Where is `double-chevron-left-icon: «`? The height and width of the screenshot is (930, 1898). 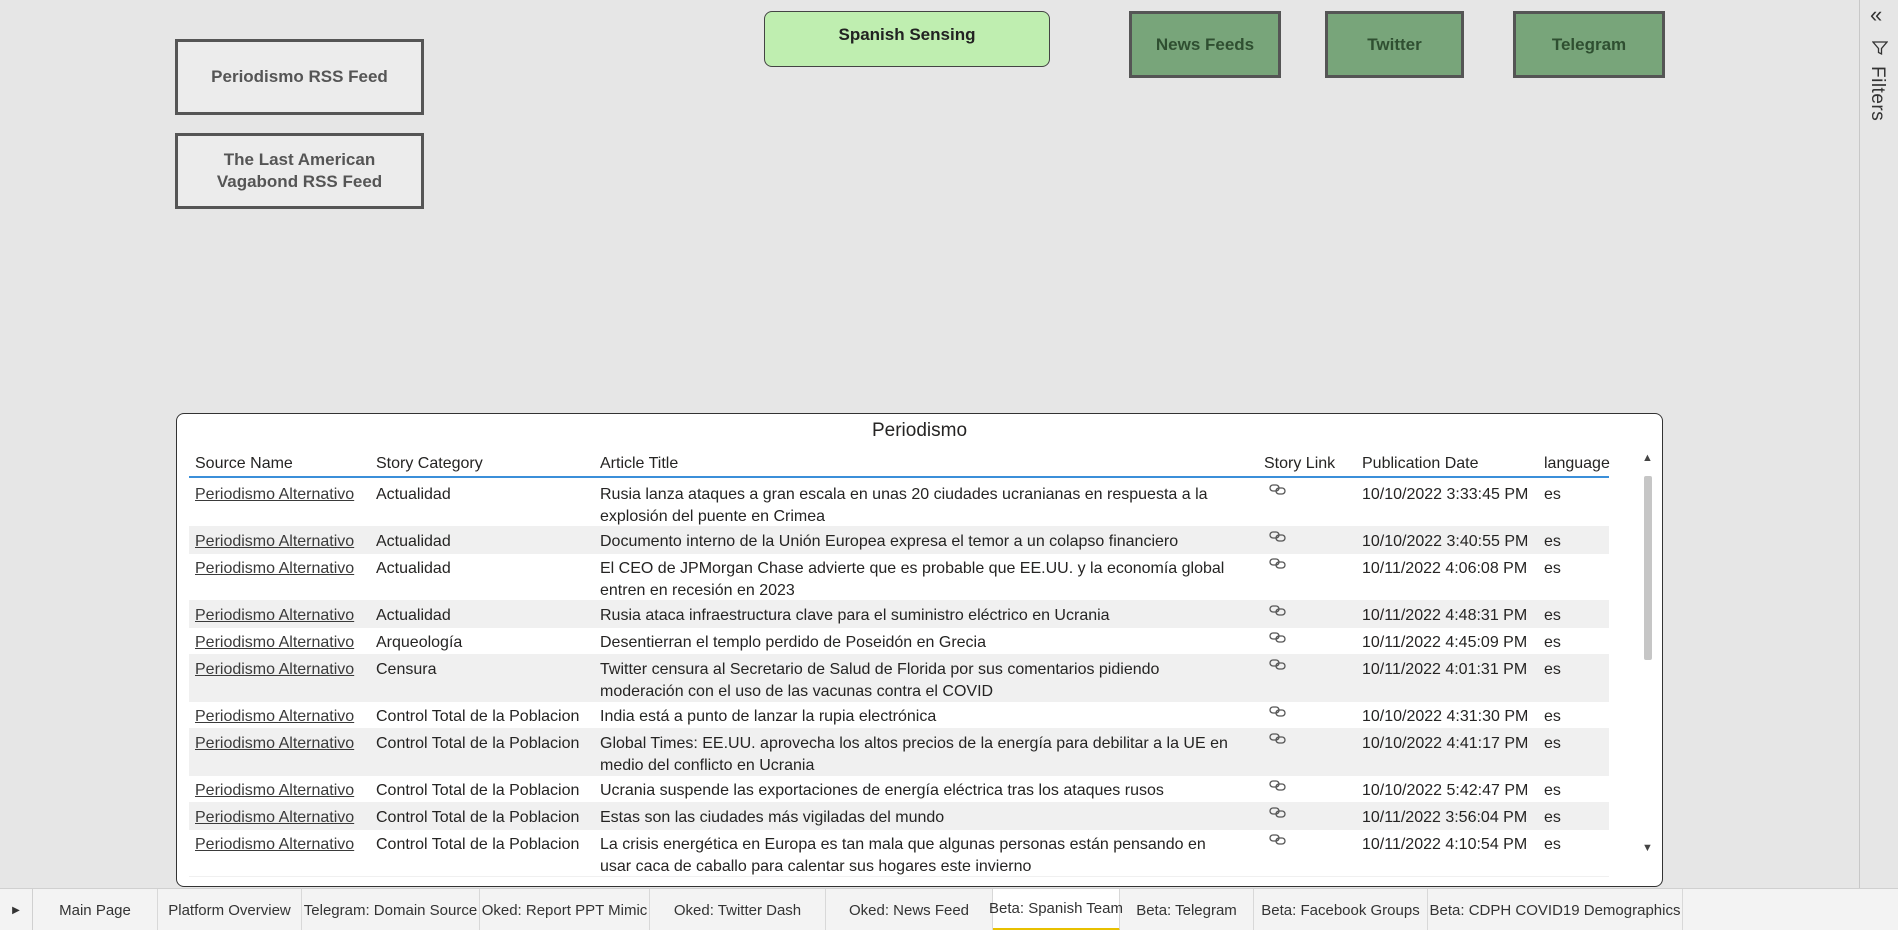 double-chevron-left-icon: « is located at coordinates (1876, 15).